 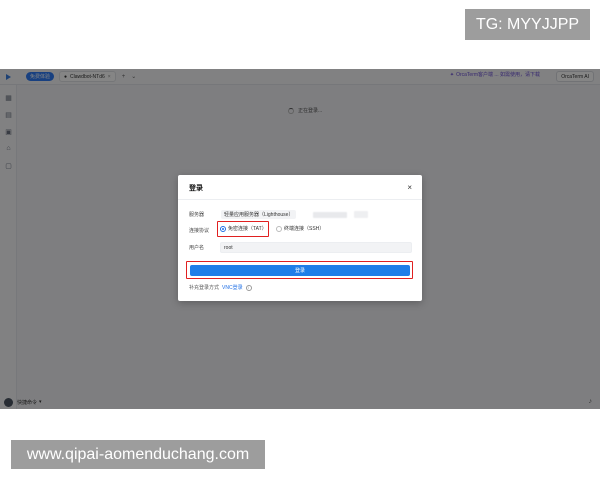 I want to click on extra-login-row: 补充登录方式 VNC登录 i, so click(x=220, y=287).